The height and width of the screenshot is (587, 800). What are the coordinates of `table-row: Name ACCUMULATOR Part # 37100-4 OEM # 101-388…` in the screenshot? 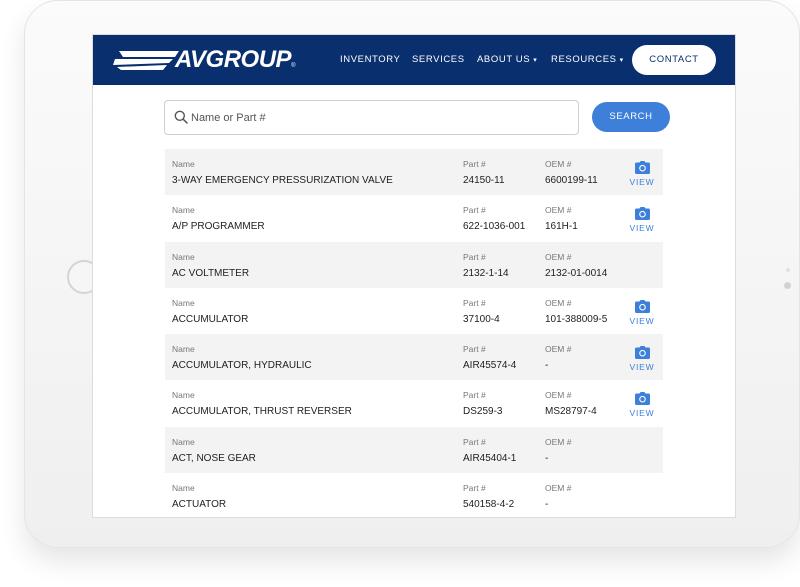 It's located at (414, 311).